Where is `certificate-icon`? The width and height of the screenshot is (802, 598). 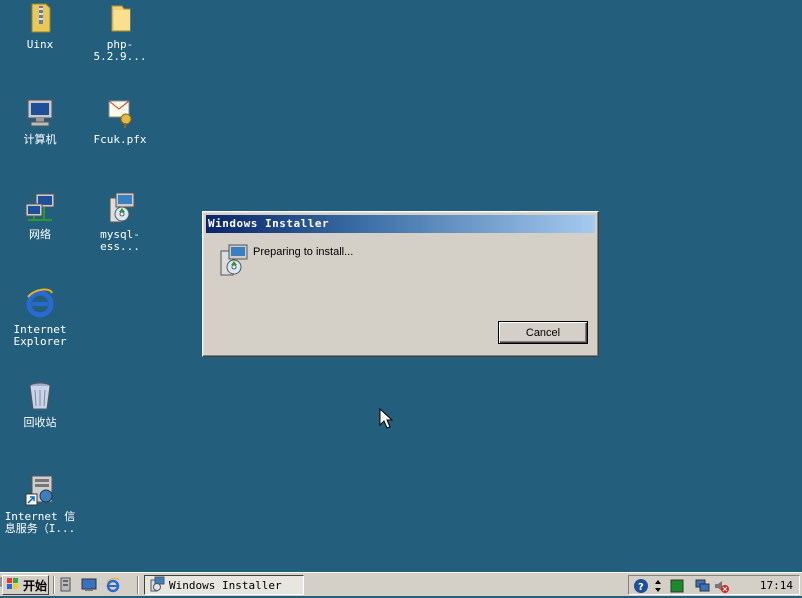 certificate-icon is located at coordinates (120, 113).